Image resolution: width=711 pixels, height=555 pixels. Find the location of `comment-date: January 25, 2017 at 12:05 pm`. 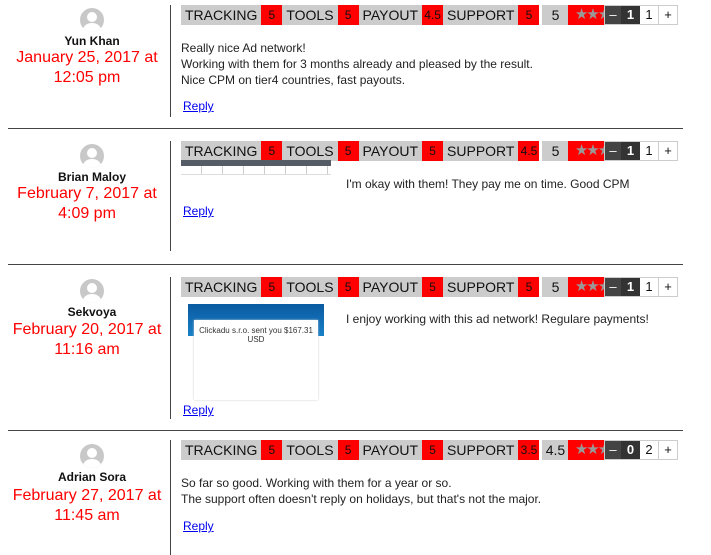

comment-date: January 25, 2017 at 12:05 pm is located at coordinates (87, 68).